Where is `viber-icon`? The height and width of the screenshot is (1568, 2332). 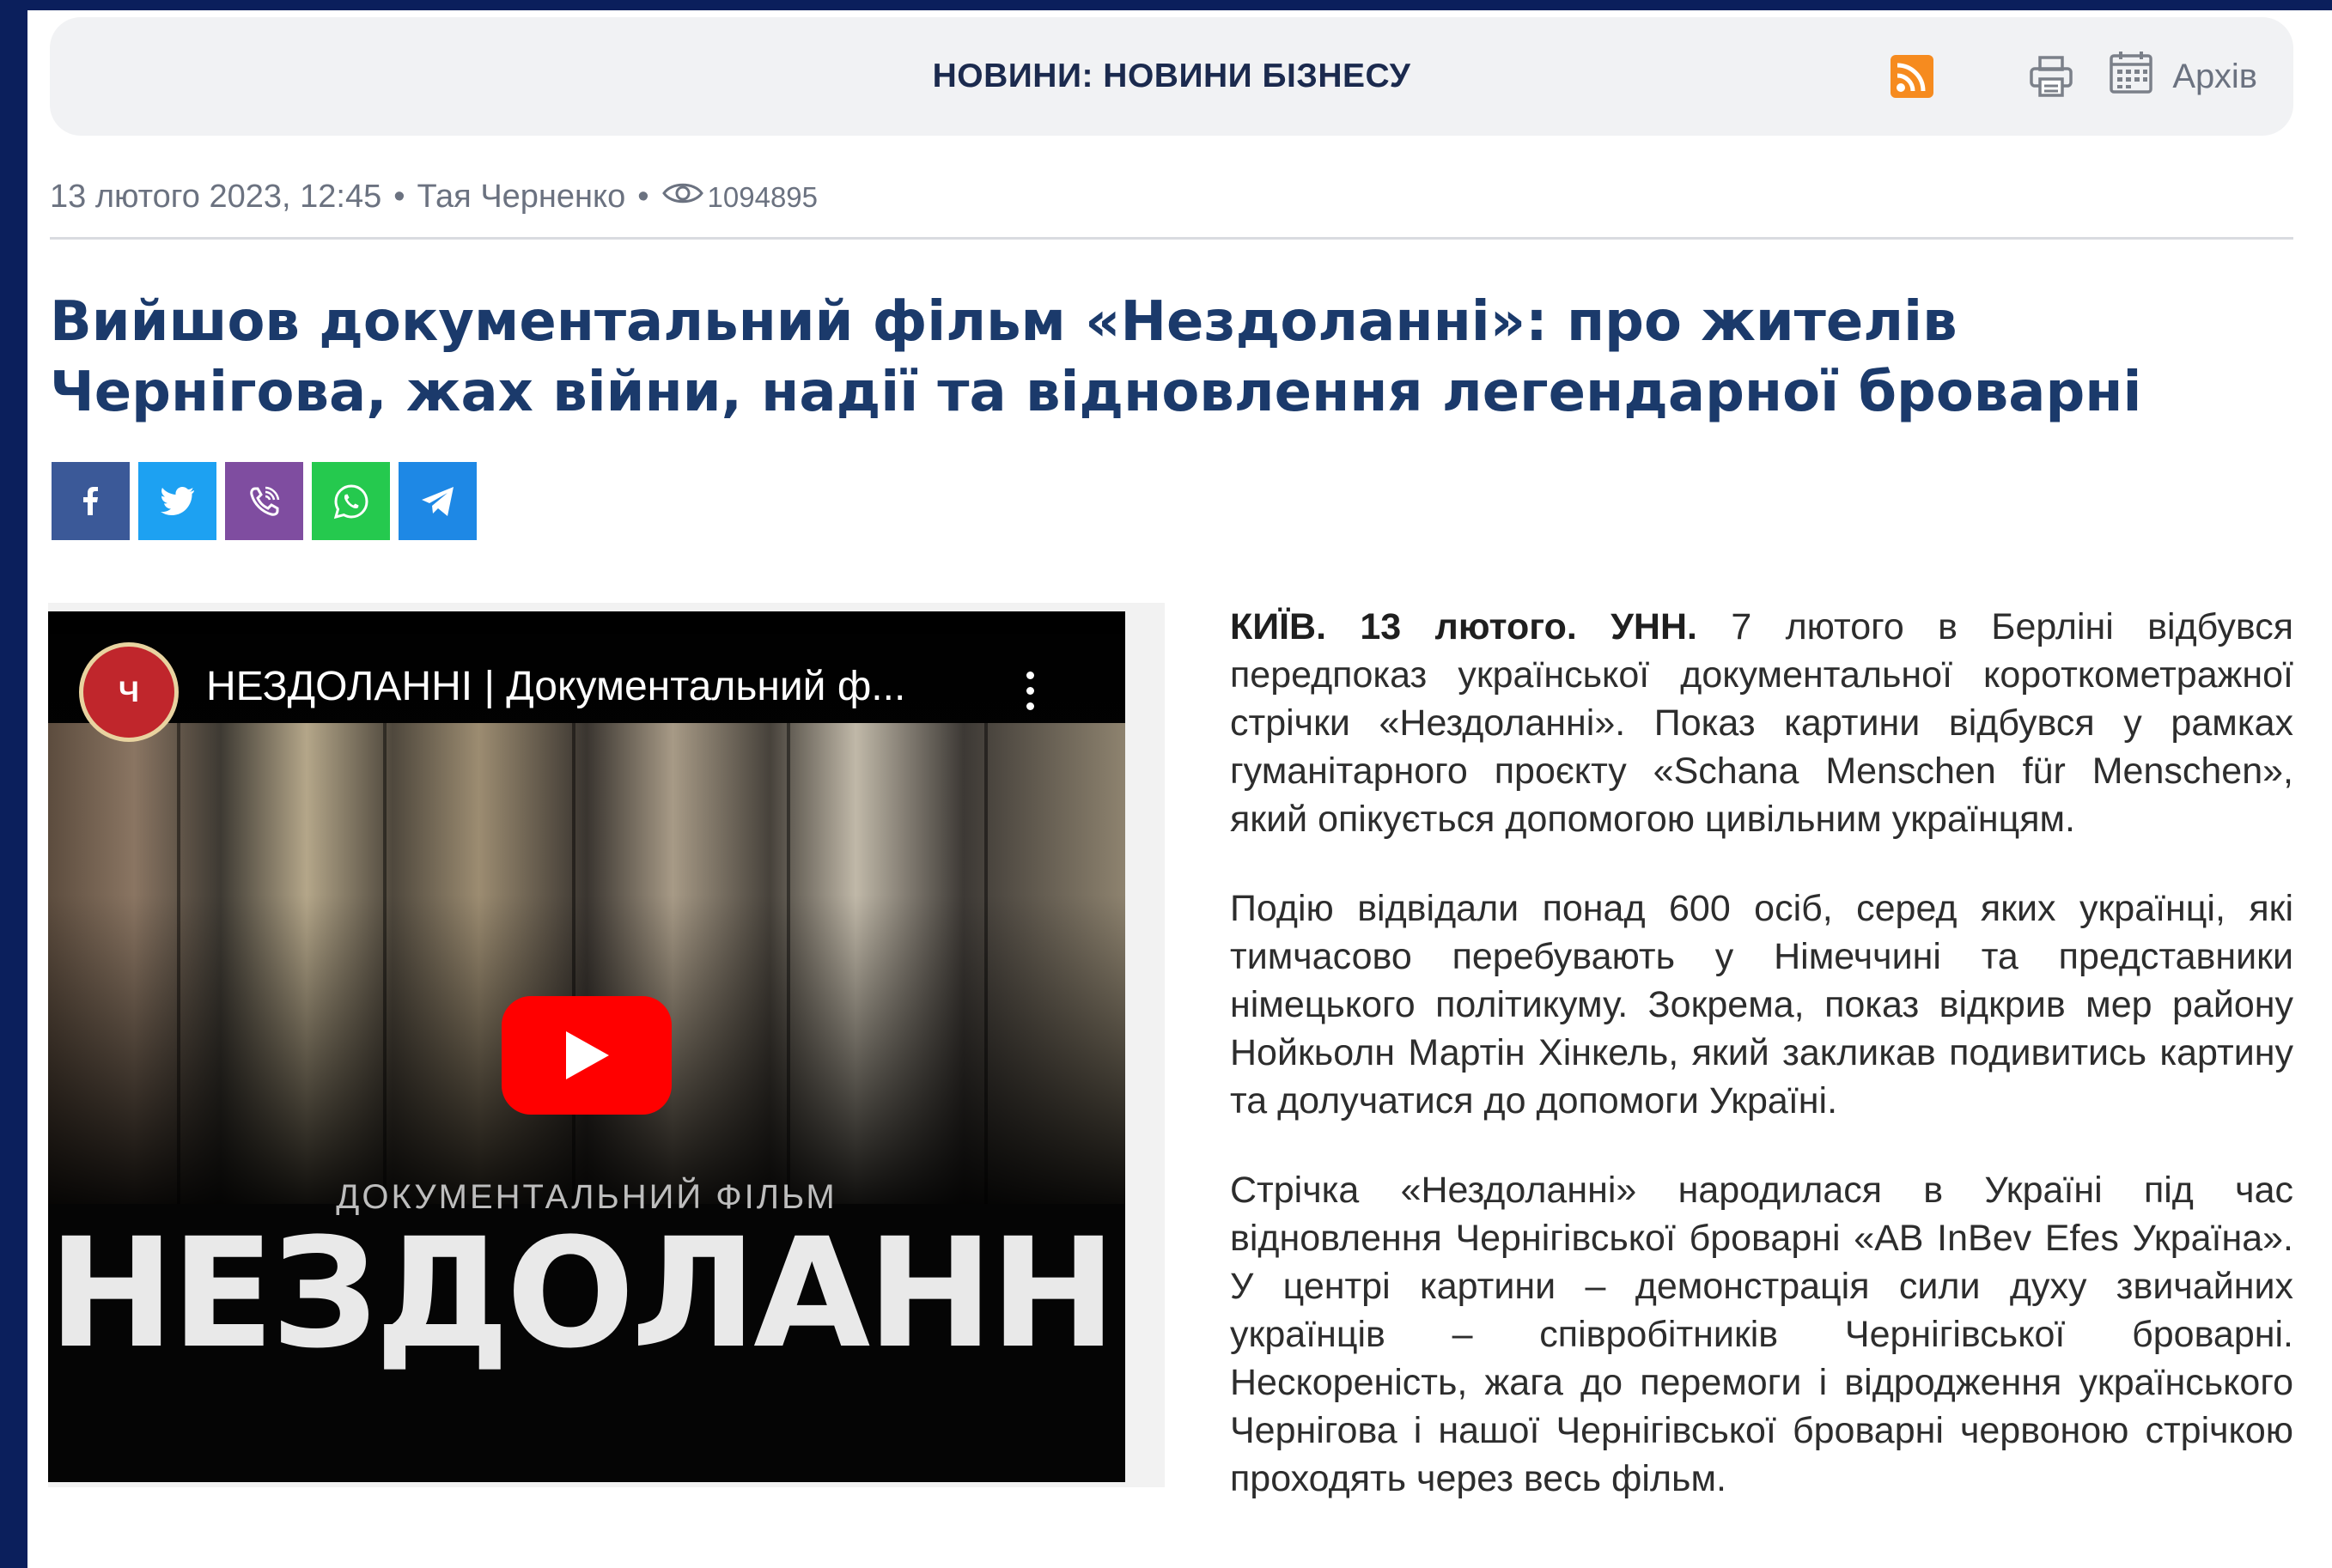
viber-icon is located at coordinates (264, 501).